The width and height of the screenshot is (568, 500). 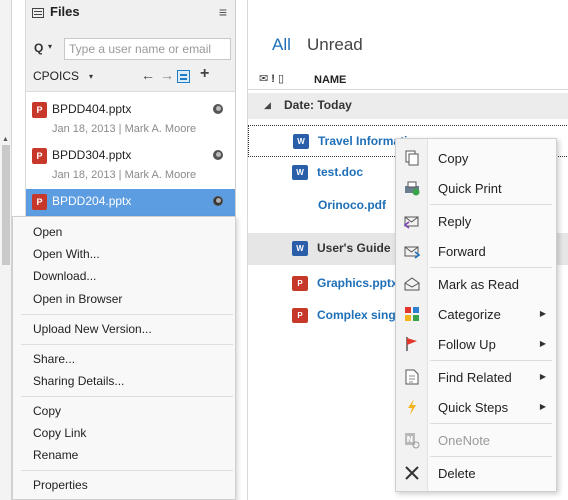 I want to click on forward-arrow-icon: →, so click(x=167, y=75).